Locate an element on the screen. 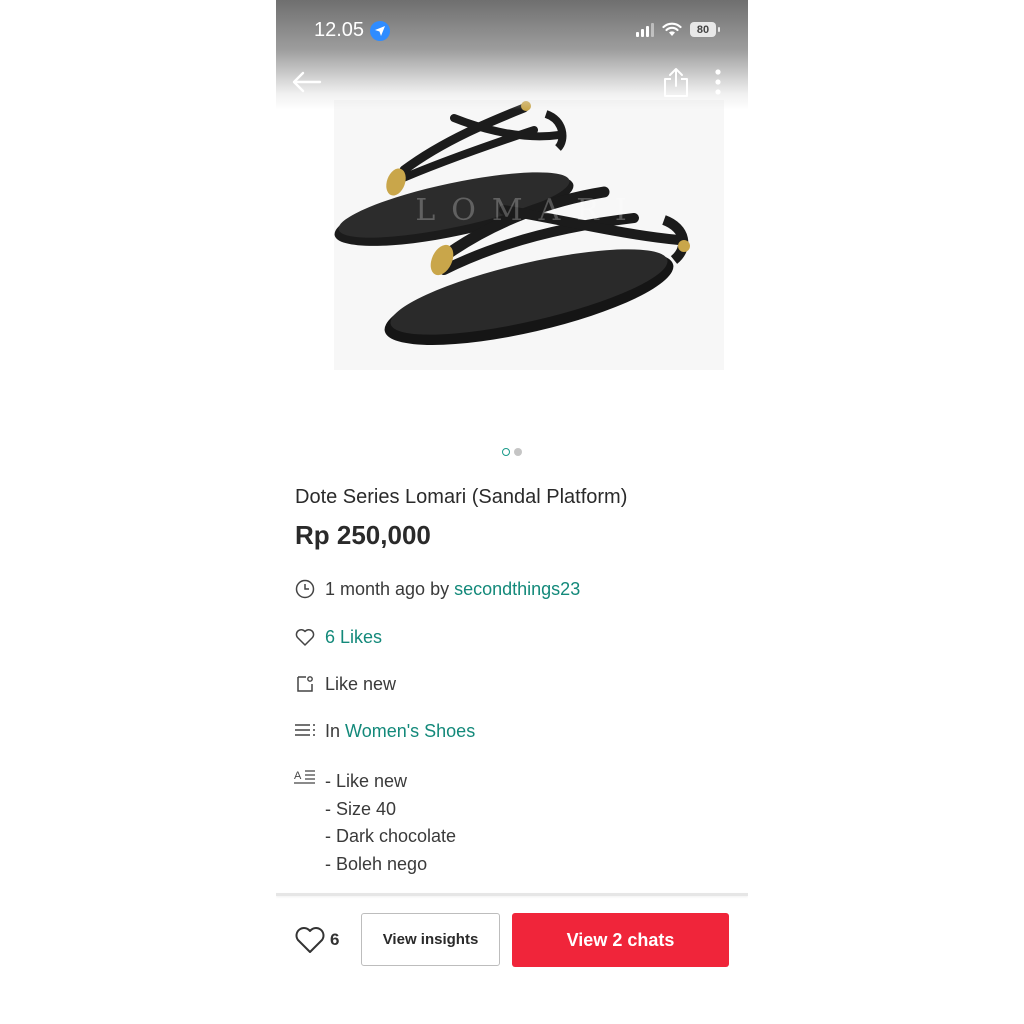 The height and width of the screenshot is (1024, 1024). likes-link: 6 Likes is located at coordinates (353, 637).